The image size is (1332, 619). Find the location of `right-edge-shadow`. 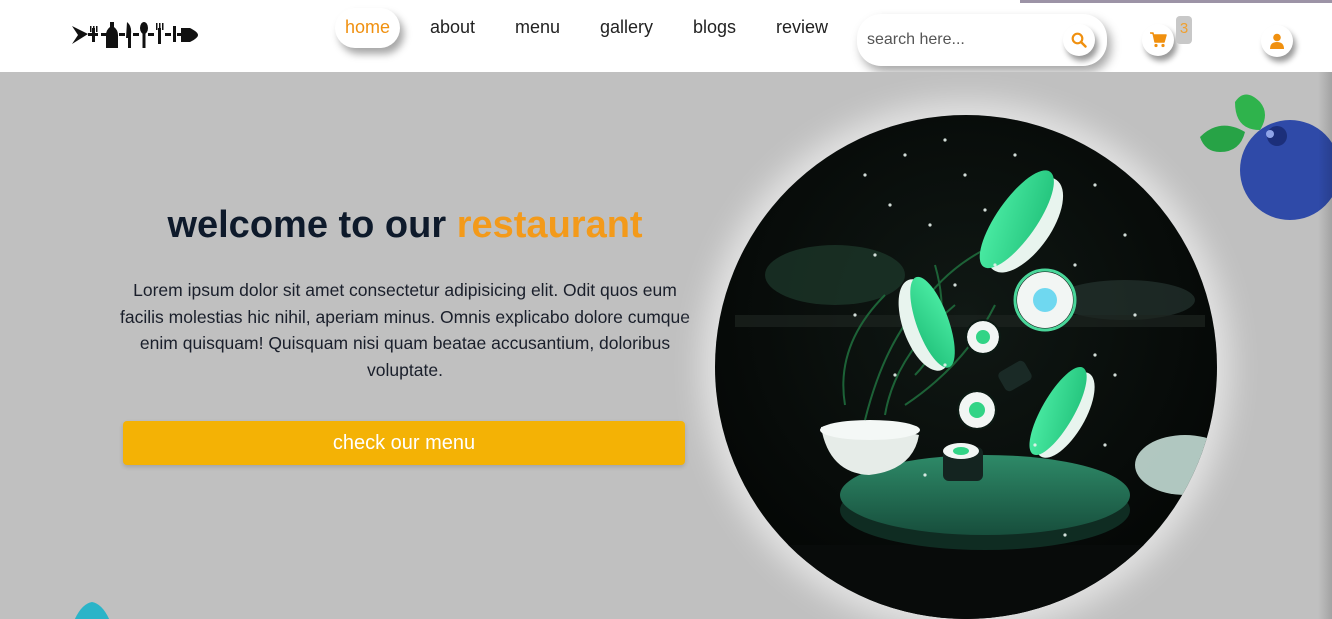

right-edge-shadow is located at coordinates (1325, 345).